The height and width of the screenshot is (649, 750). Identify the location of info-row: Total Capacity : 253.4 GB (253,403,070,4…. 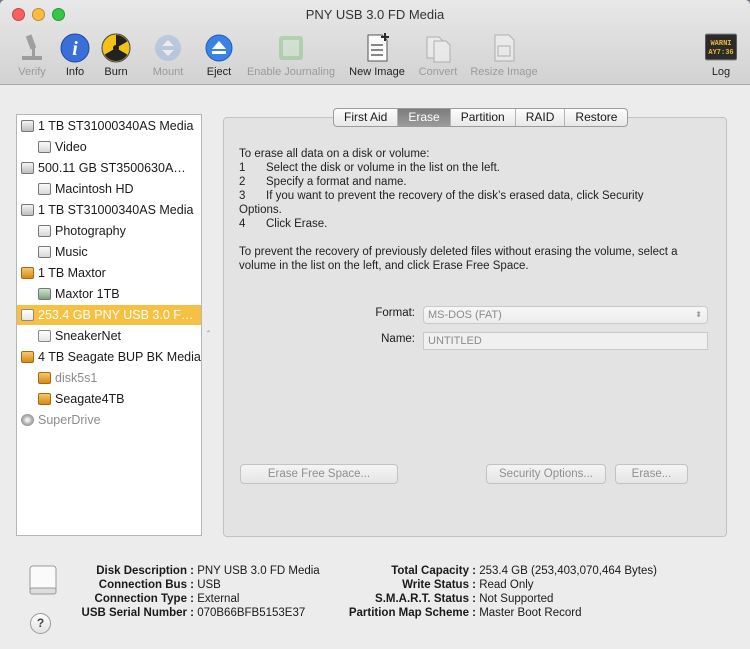
(524, 571).